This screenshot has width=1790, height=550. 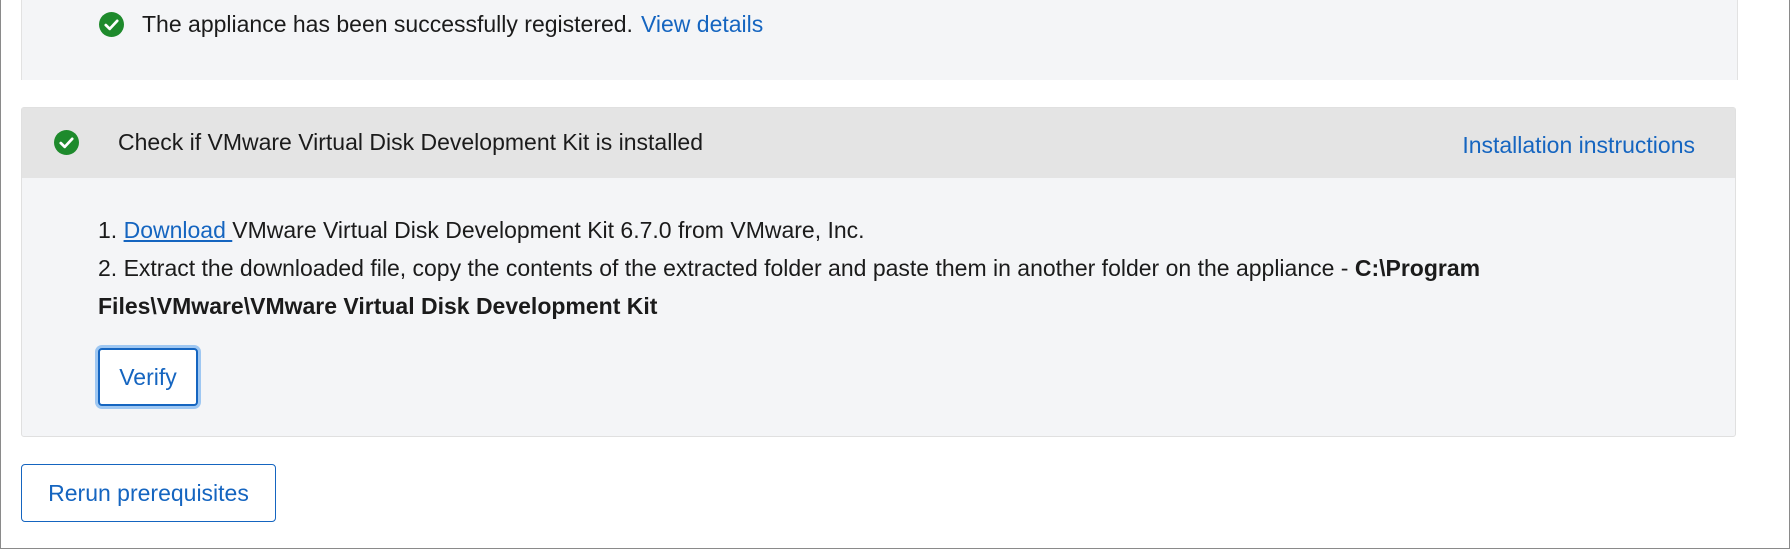 I want to click on verify-button: Verify, so click(x=148, y=377).